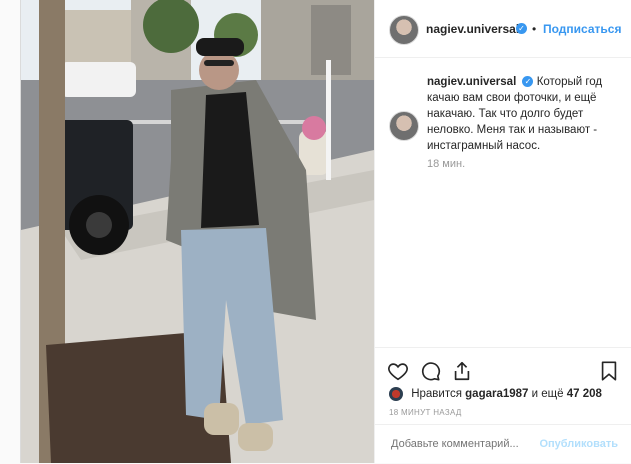  I want to click on liker-avatar, so click(396, 394).